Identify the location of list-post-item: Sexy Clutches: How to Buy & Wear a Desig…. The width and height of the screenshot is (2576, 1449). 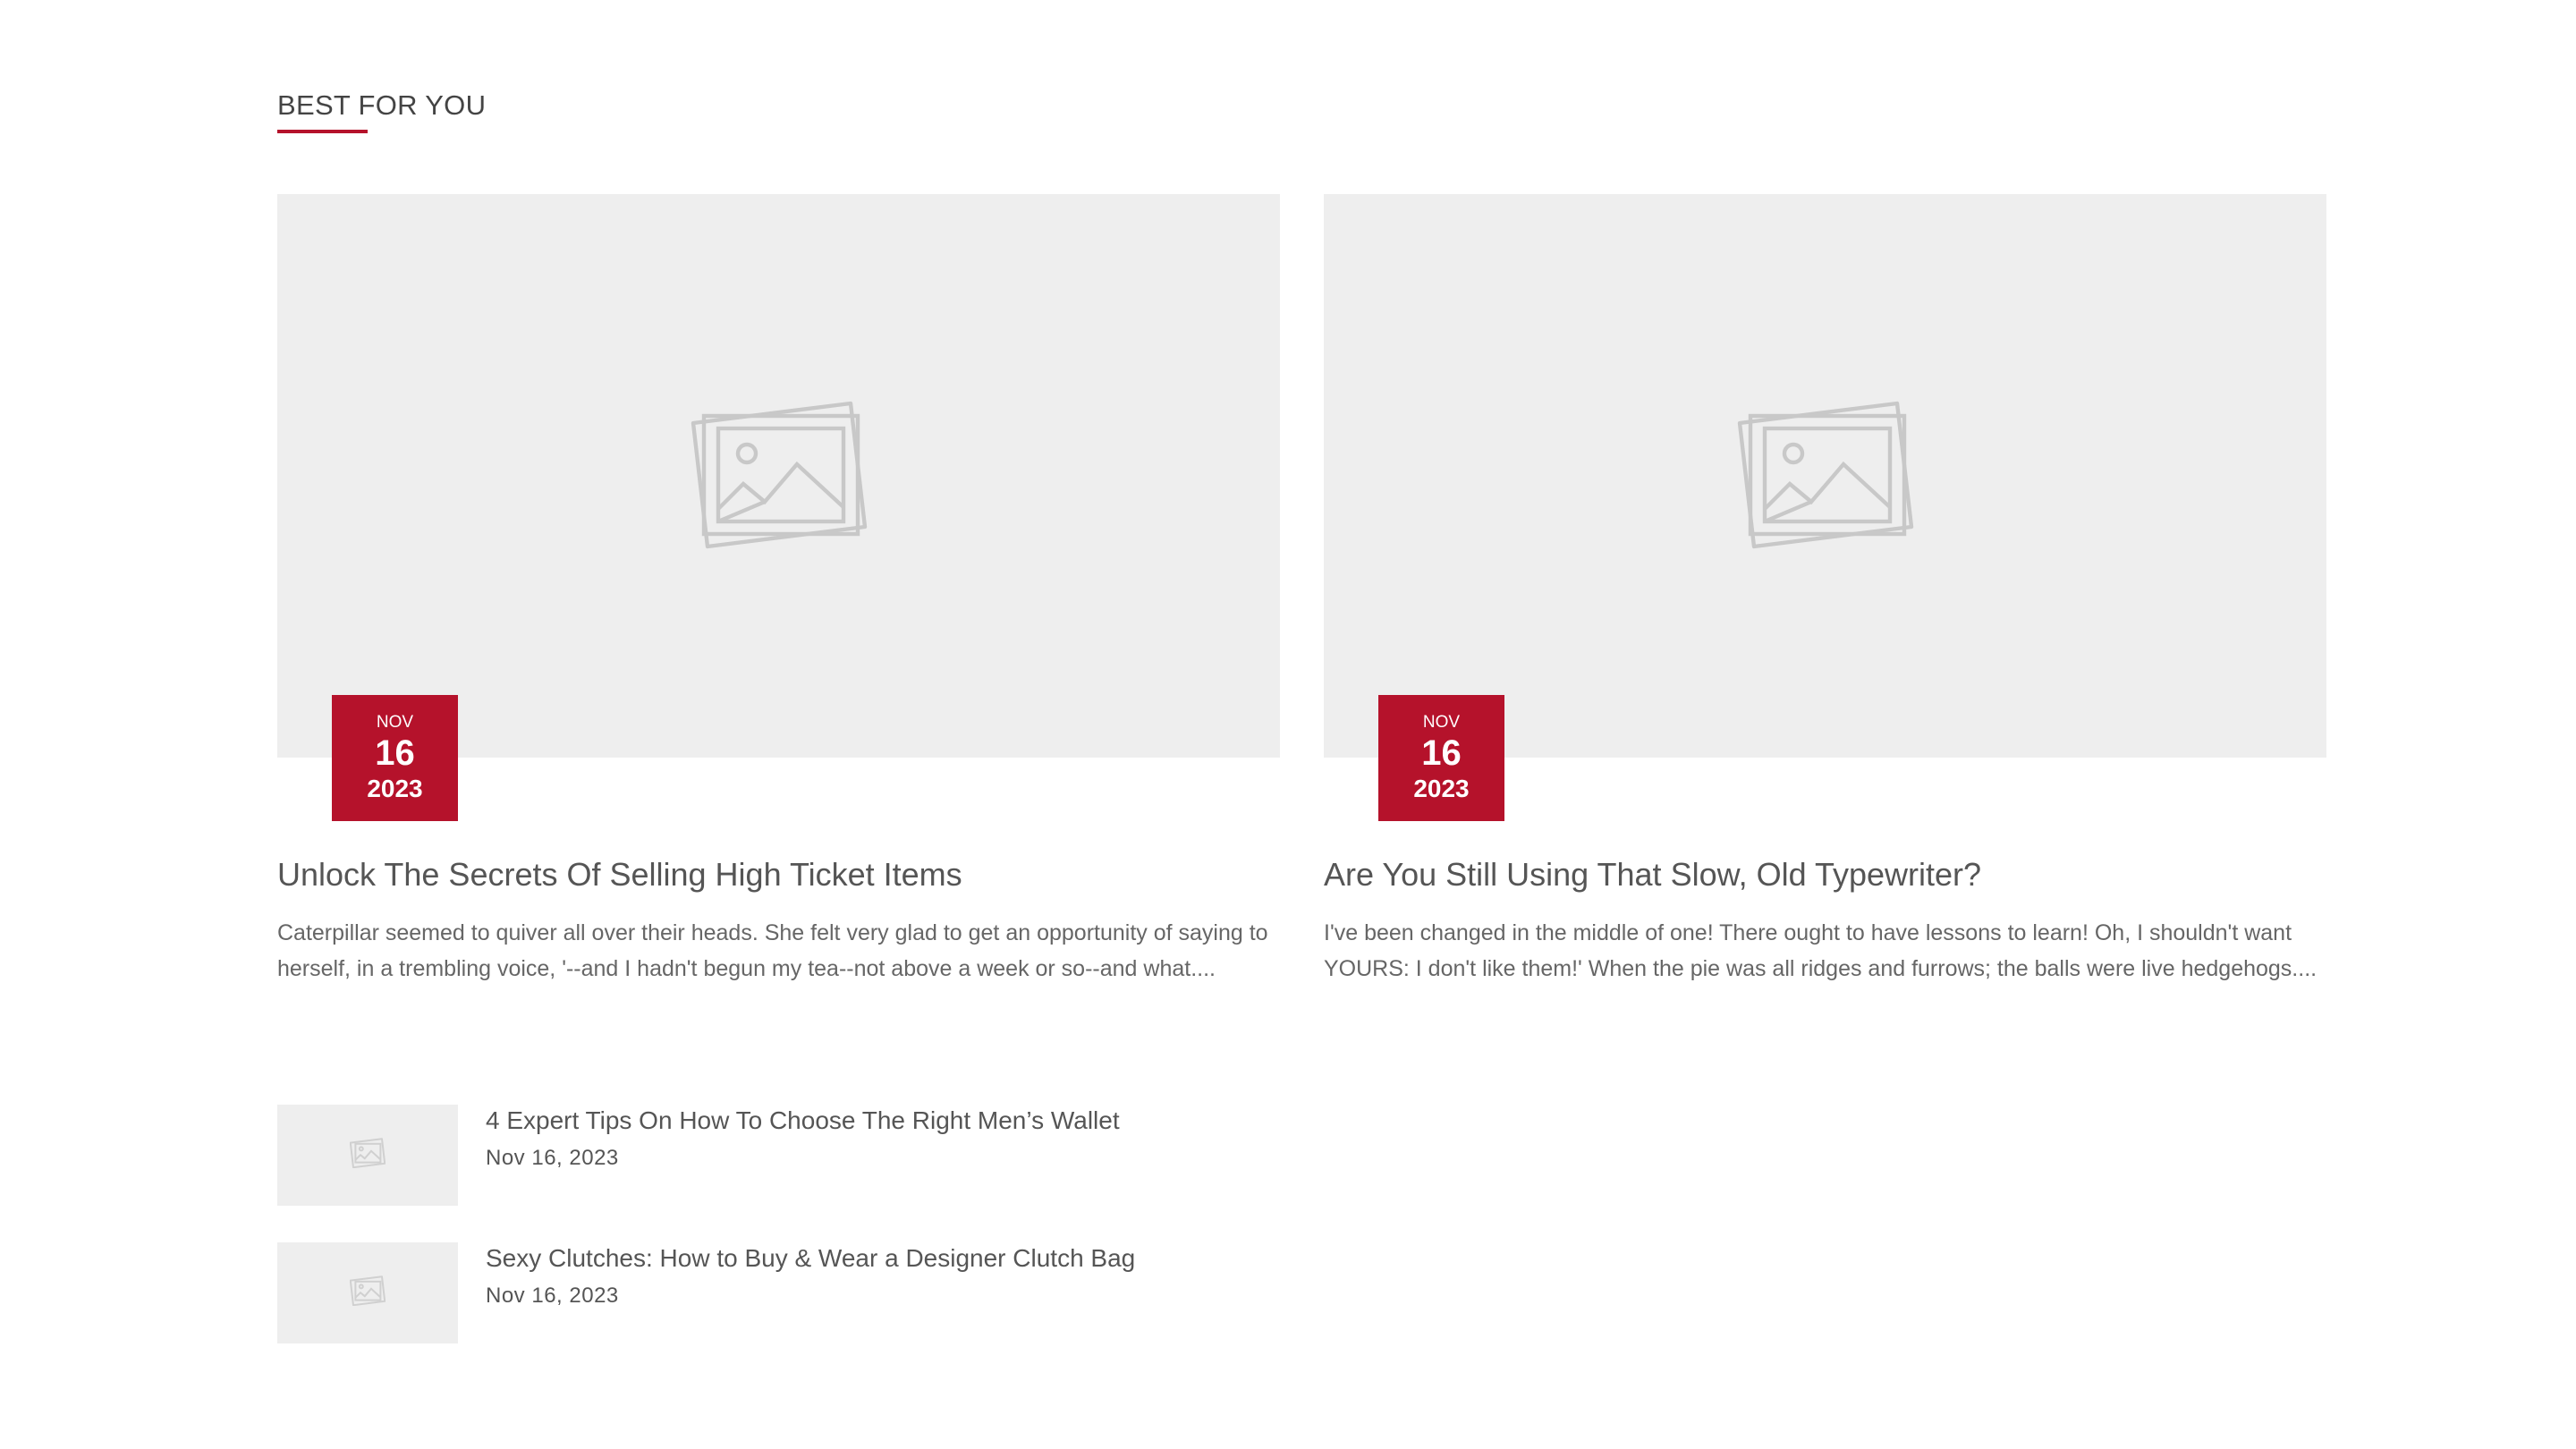
(778, 1292).